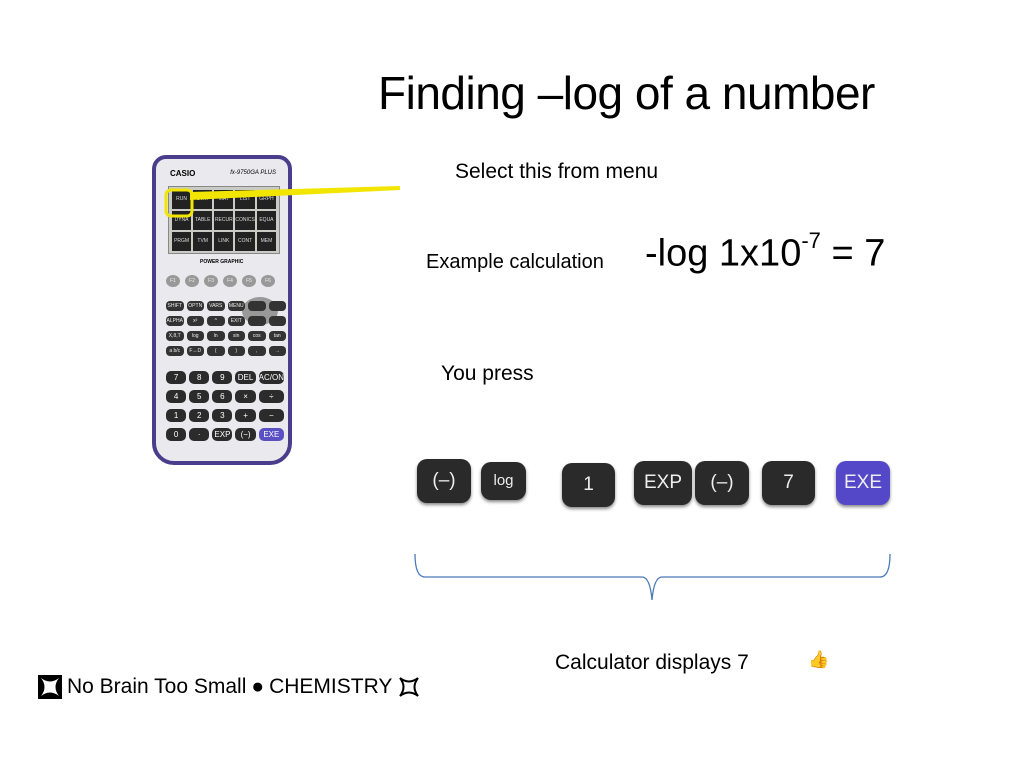 The height and width of the screenshot is (768, 1024). Describe the element at coordinates (266, 241) in the screenshot. I see `calculator-key: MEM` at that location.